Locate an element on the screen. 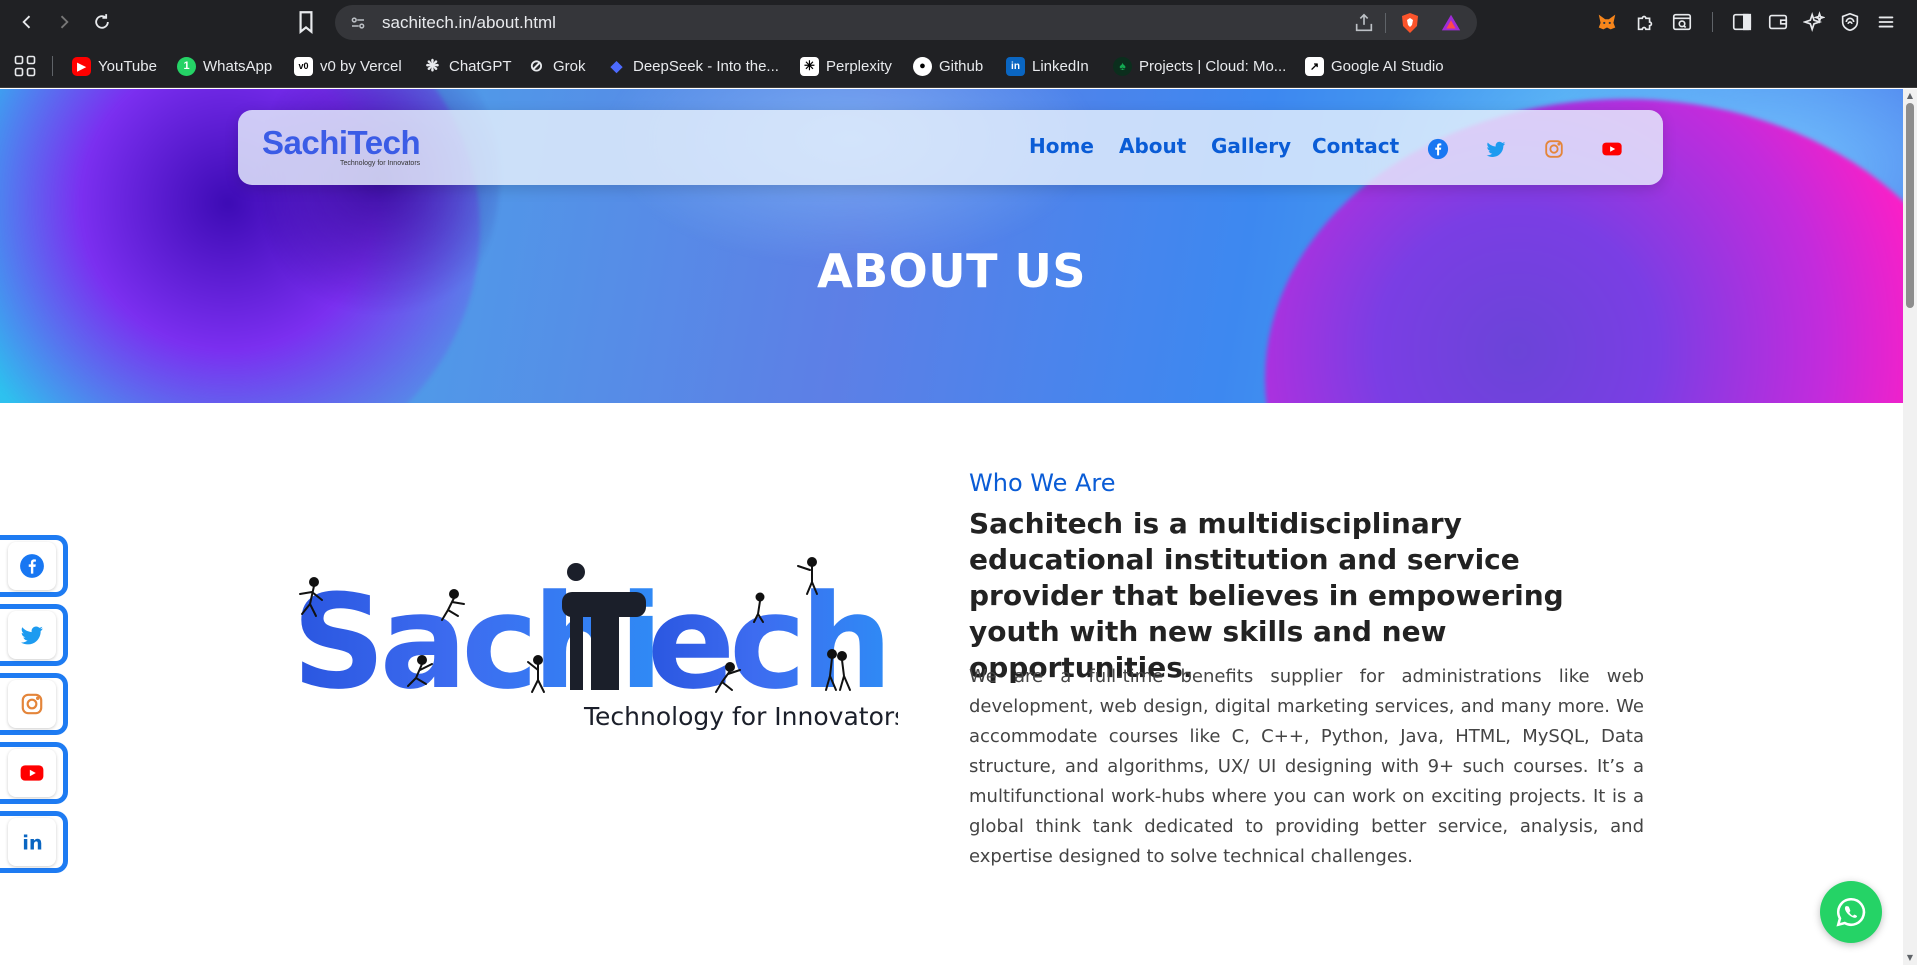  logo-tagline: Technology for Innovators is located at coordinates (380, 163).